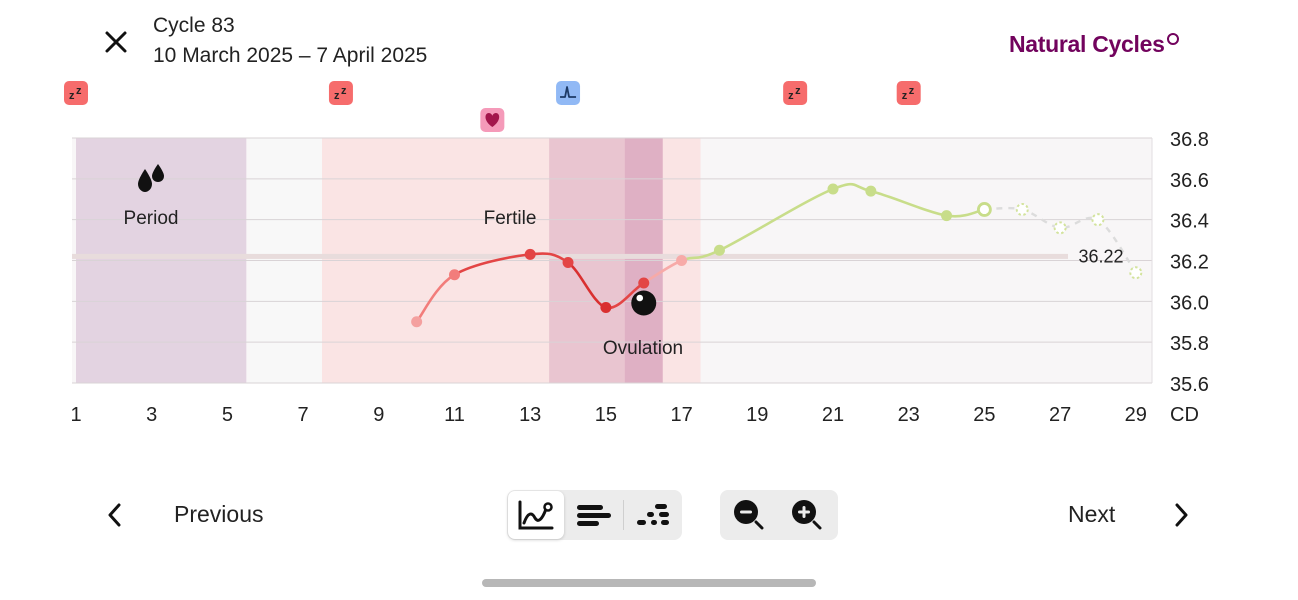 Image resolution: width=1298 pixels, height=600 pixels. I want to click on coverline-label: 36.22, so click(1100, 256).